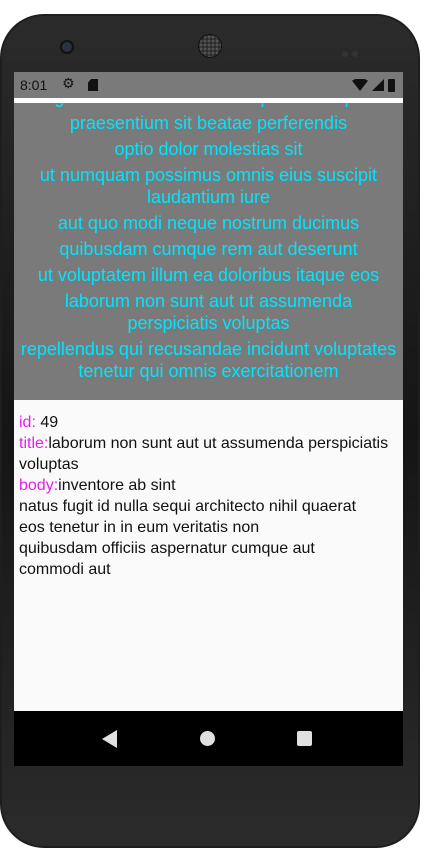 This screenshot has height=852, width=424. What do you see at coordinates (67, 47) in the screenshot?
I see `front-camera` at bounding box center [67, 47].